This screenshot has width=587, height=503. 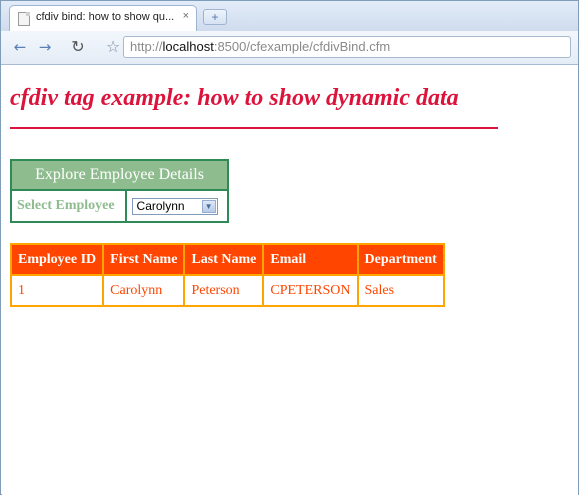 What do you see at coordinates (119, 175) in the screenshot?
I see `explore-header: Explore Employee Details` at bounding box center [119, 175].